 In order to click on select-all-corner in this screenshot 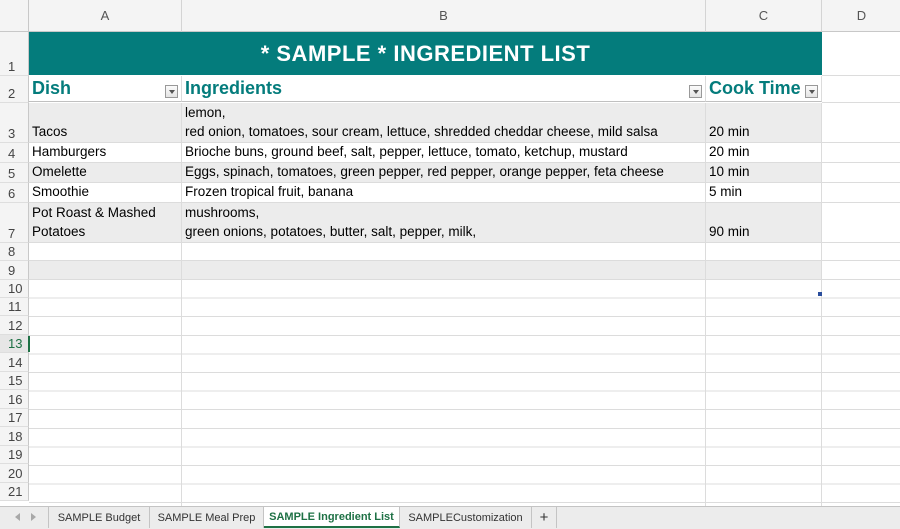, I will do `click(14, 16)`.